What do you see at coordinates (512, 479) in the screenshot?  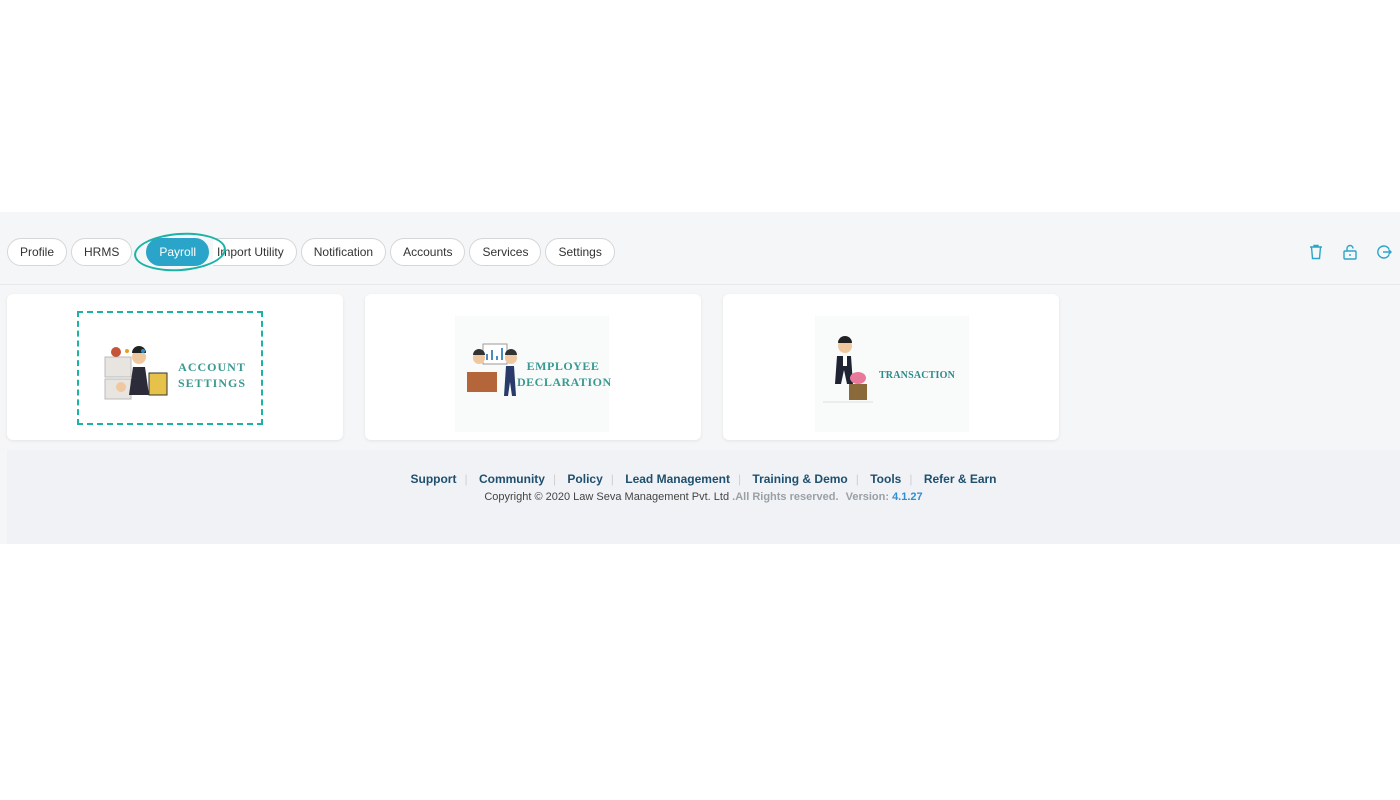 I see `footer-link-community: Community` at bounding box center [512, 479].